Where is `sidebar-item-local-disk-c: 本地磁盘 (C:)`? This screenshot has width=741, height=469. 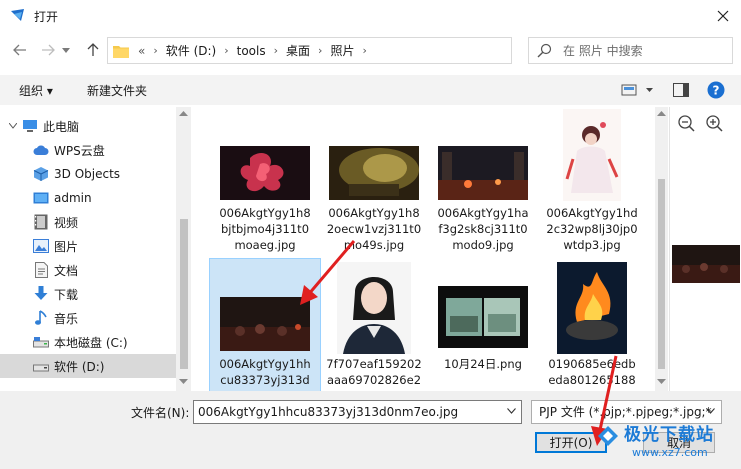 sidebar-item-local-disk-c: 本地磁盘 (C:) is located at coordinates (88, 342).